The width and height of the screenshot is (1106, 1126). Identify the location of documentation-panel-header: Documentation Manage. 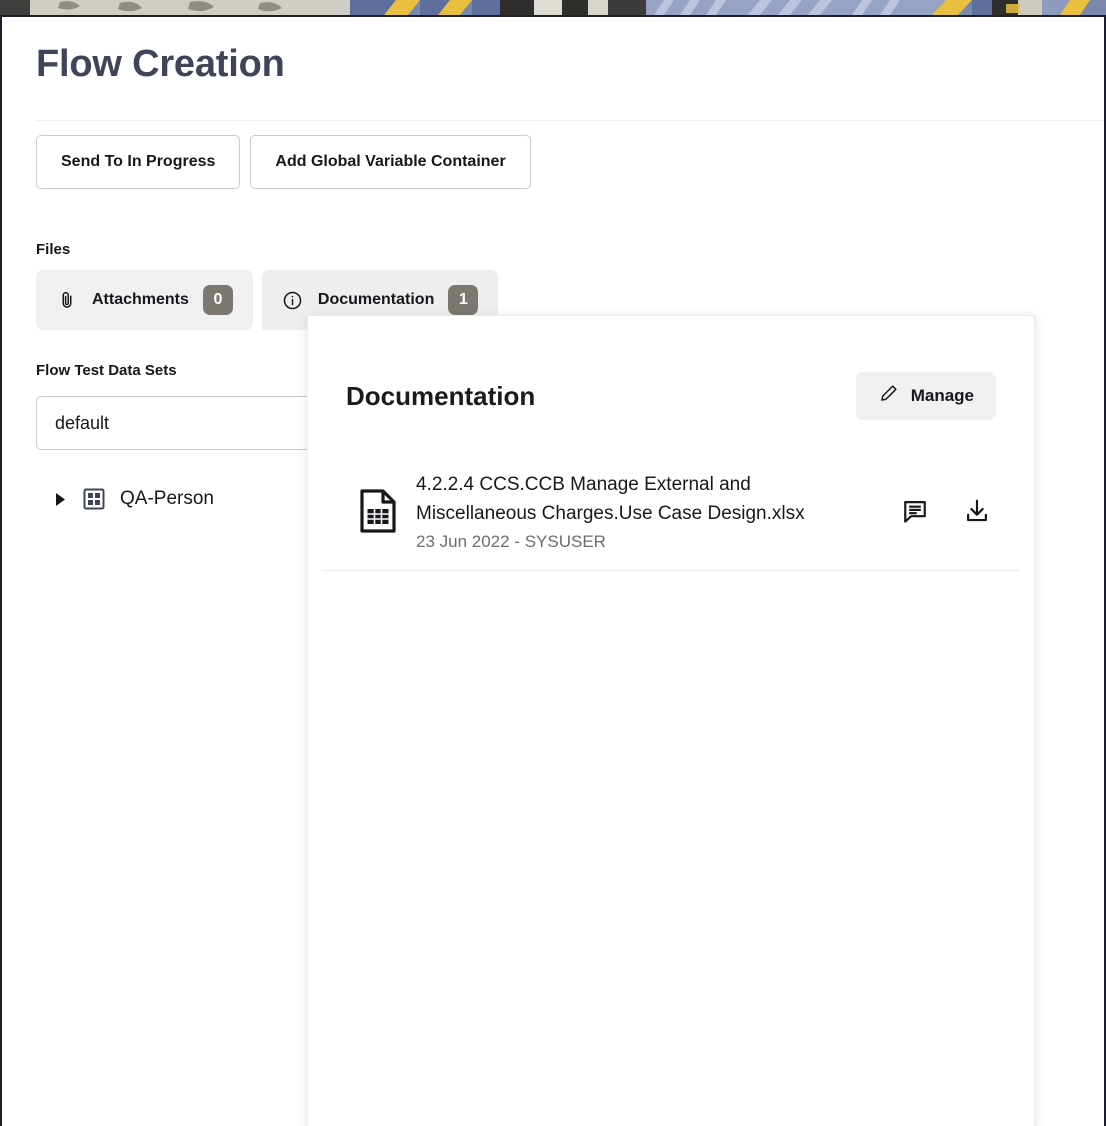
(671, 396).